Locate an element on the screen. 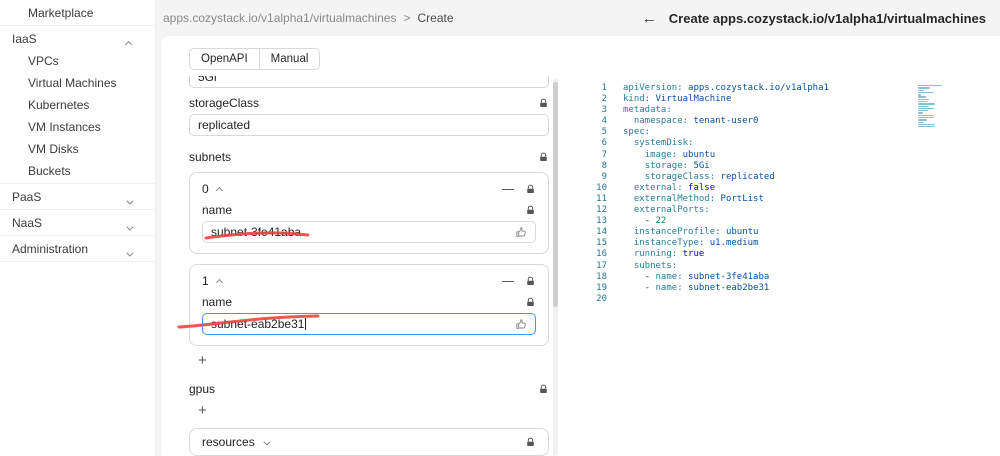 The height and width of the screenshot is (456, 1000). scrollbar-thumb is located at coordinates (555, 194).